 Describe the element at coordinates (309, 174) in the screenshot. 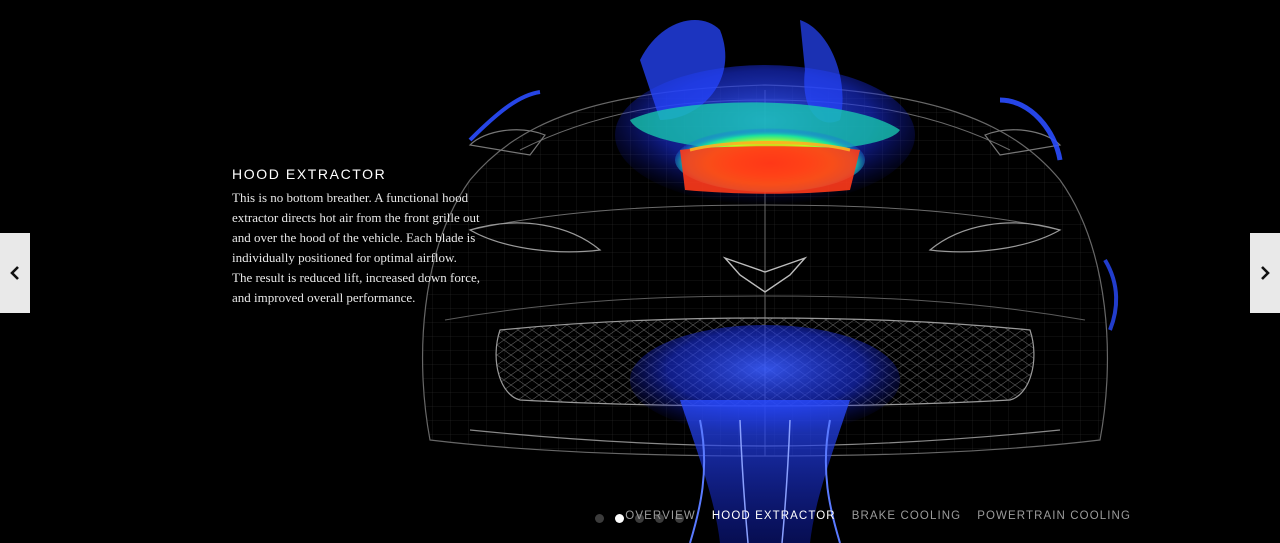

I see `feature-title: HOOD EXTRACTOR` at that location.